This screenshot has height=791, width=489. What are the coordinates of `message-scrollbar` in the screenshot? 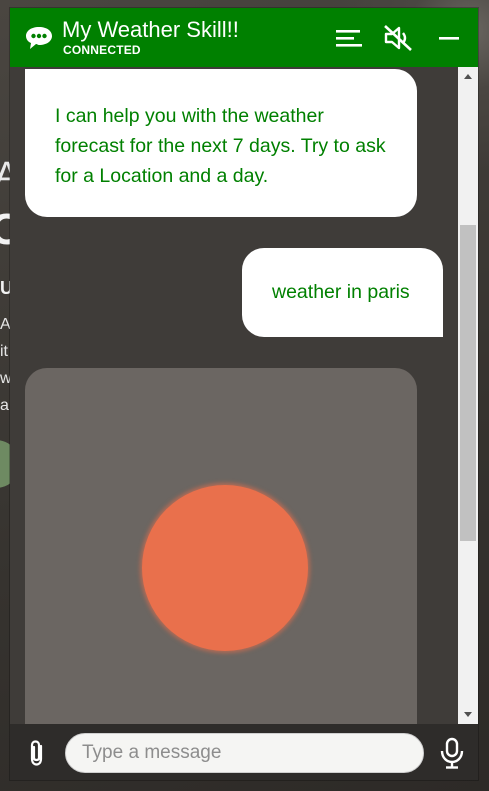 It's located at (468, 395).